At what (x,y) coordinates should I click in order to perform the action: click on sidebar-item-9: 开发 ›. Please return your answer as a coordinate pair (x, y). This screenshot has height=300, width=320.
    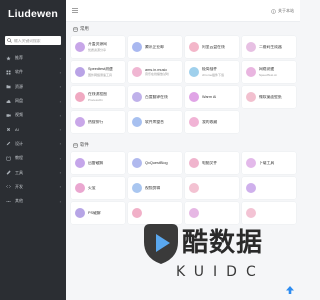
    Looking at the image, I should click on (33, 187).